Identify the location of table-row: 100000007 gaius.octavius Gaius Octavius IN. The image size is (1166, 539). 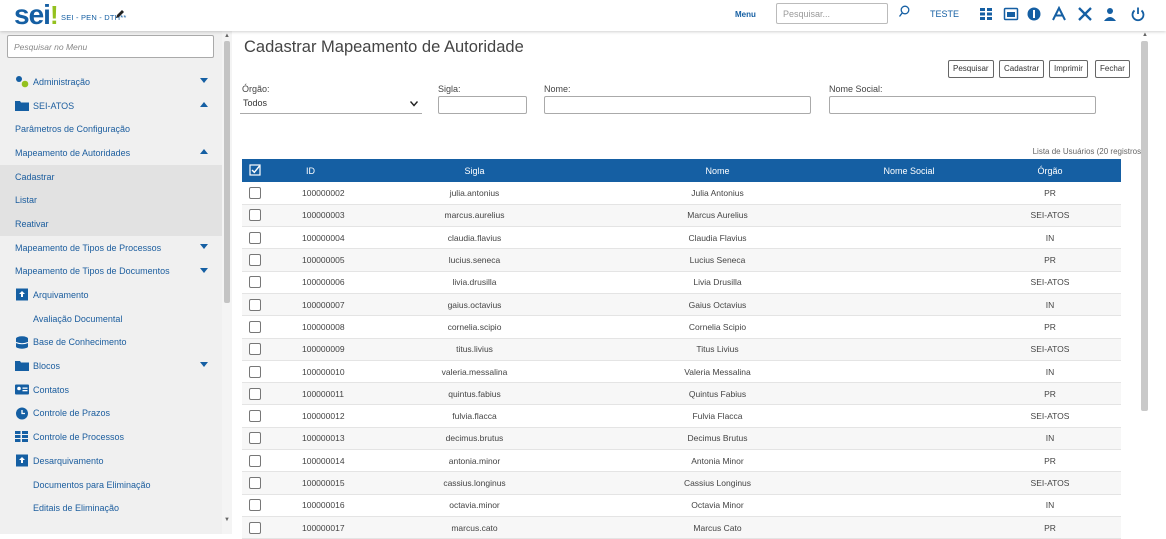
(681, 305).